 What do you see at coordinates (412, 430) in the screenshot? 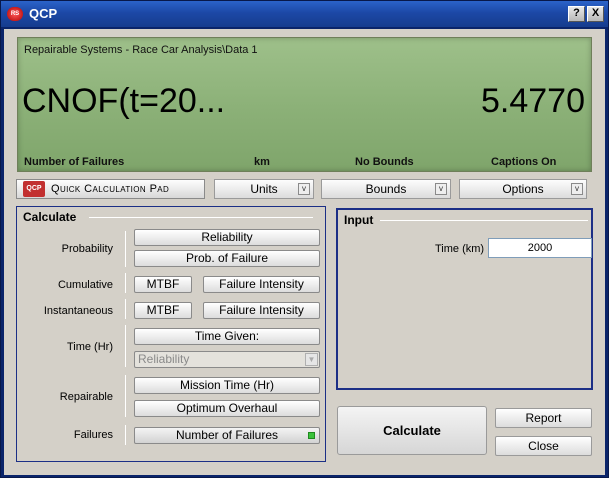
I see `calculate-button: Calculate` at bounding box center [412, 430].